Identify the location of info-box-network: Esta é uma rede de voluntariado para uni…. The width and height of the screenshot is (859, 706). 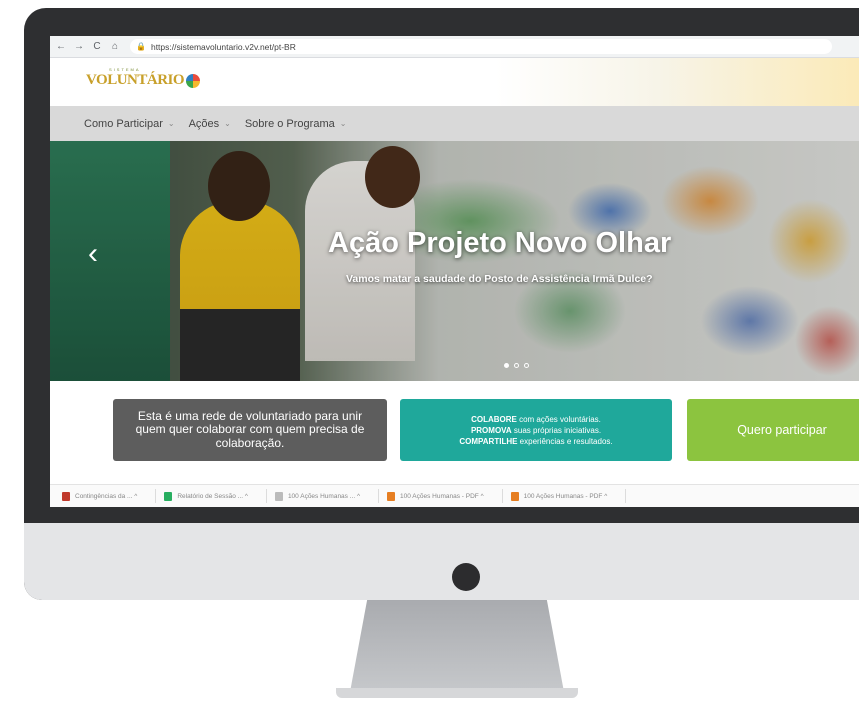
(250, 430).